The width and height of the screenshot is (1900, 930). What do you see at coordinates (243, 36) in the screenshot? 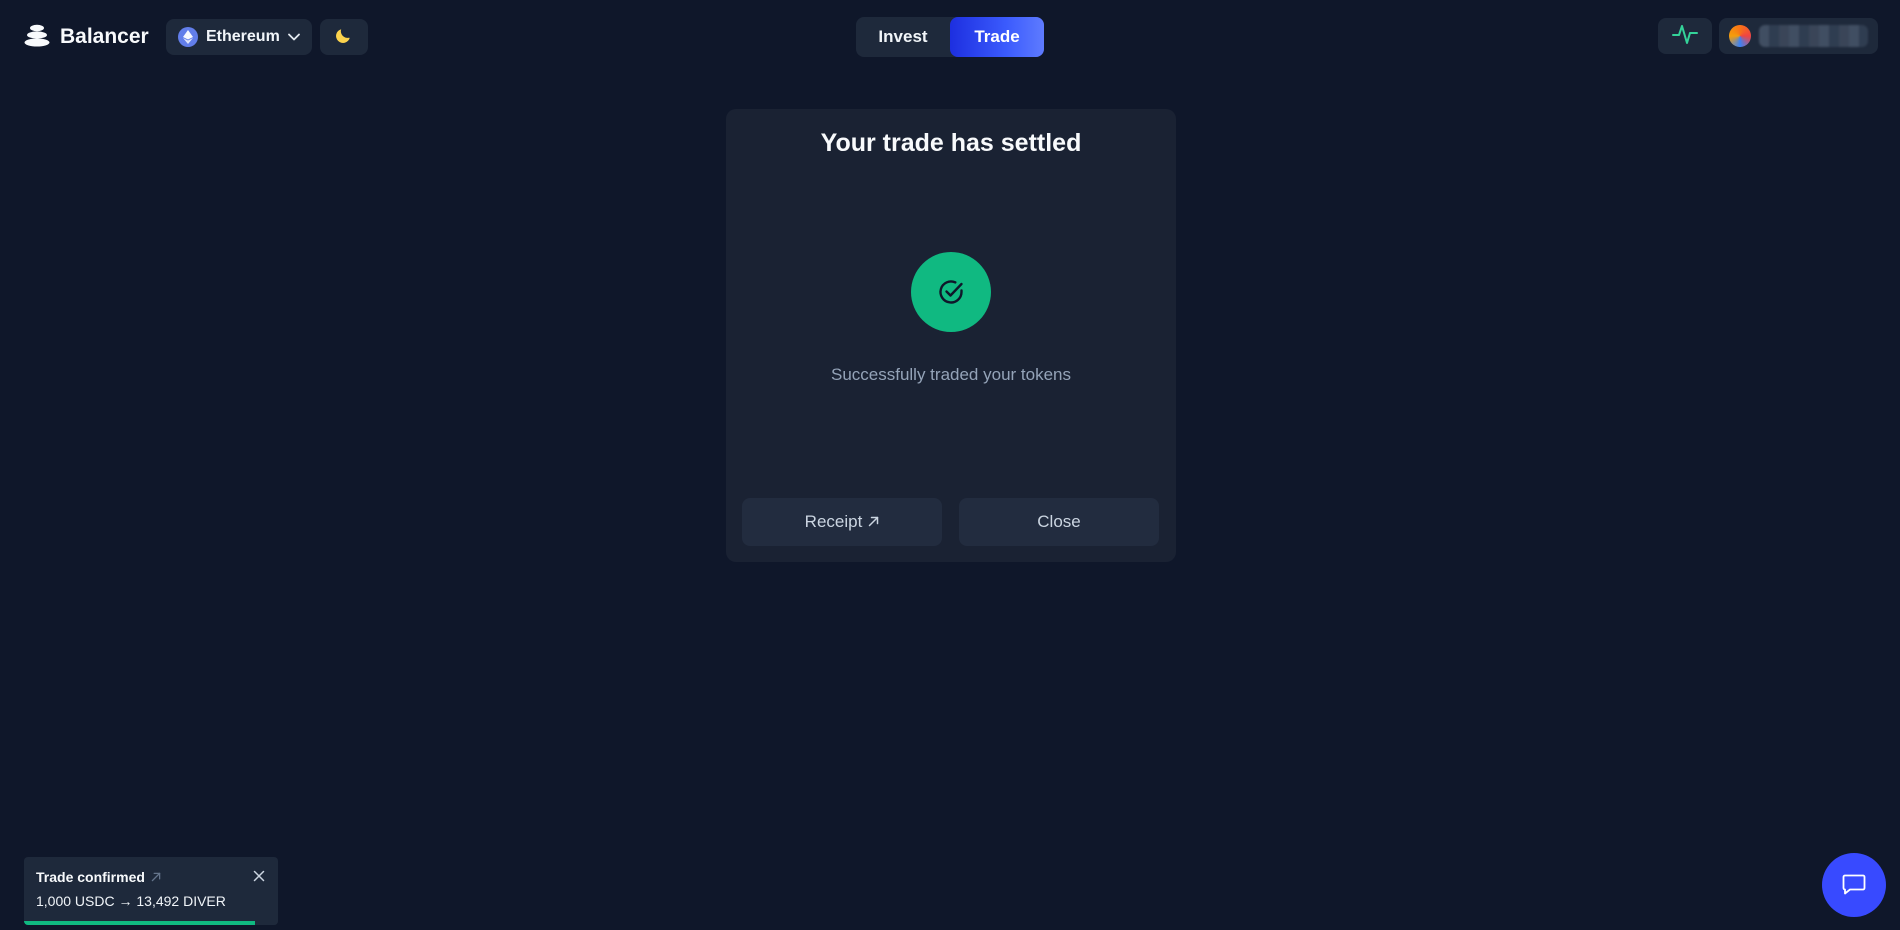
I see `network-label: Ethereum` at bounding box center [243, 36].